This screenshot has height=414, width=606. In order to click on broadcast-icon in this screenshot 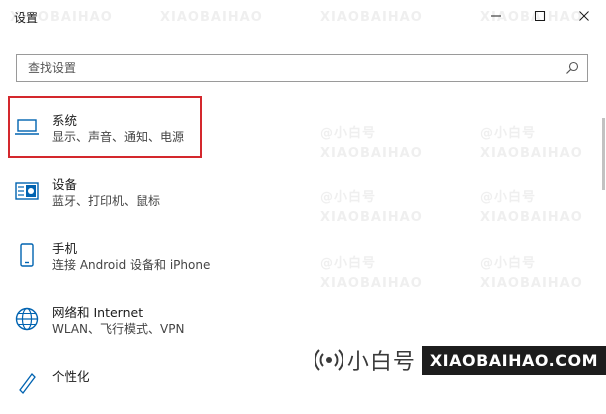, I will do `click(328, 360)`.